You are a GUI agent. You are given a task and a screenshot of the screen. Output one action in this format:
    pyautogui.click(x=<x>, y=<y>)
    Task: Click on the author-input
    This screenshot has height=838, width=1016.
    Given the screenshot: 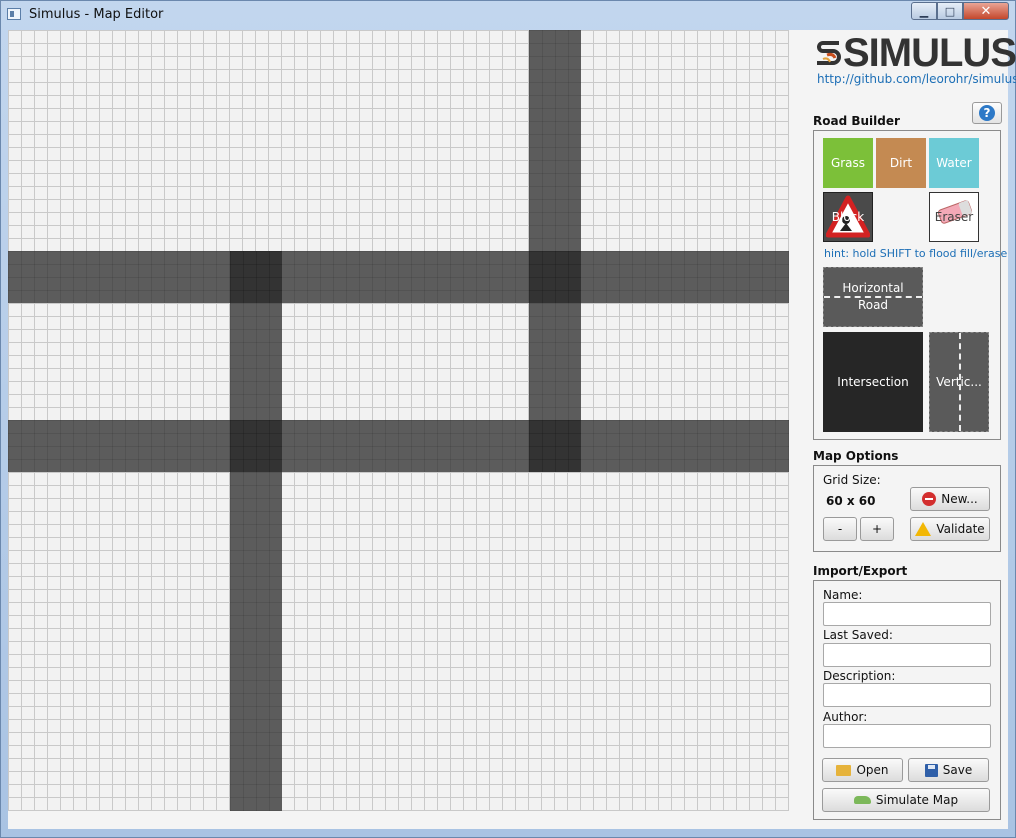 What is the action you would take?
    pyautogui.click(x=907, y=736)
    